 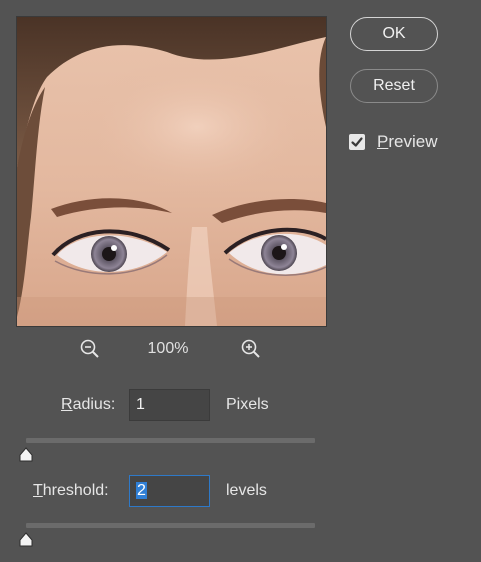 I want to click on threshold-value: 2, so click(x=141, y=490).